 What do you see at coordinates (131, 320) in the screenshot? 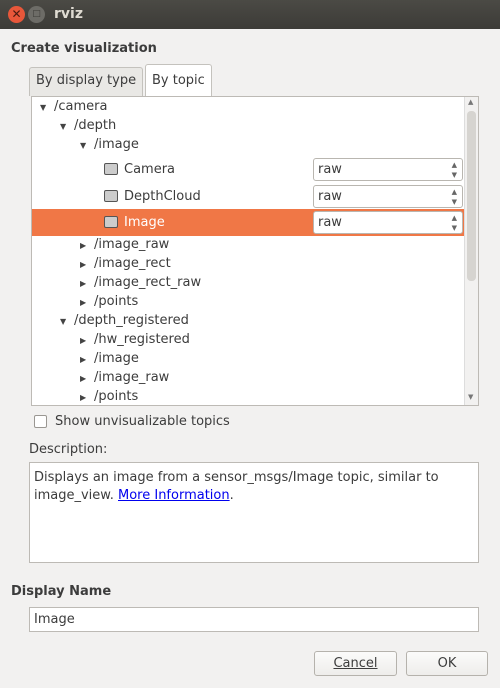
I see `tree-item-label: /depth_registered` at bounding box center [131, 320].